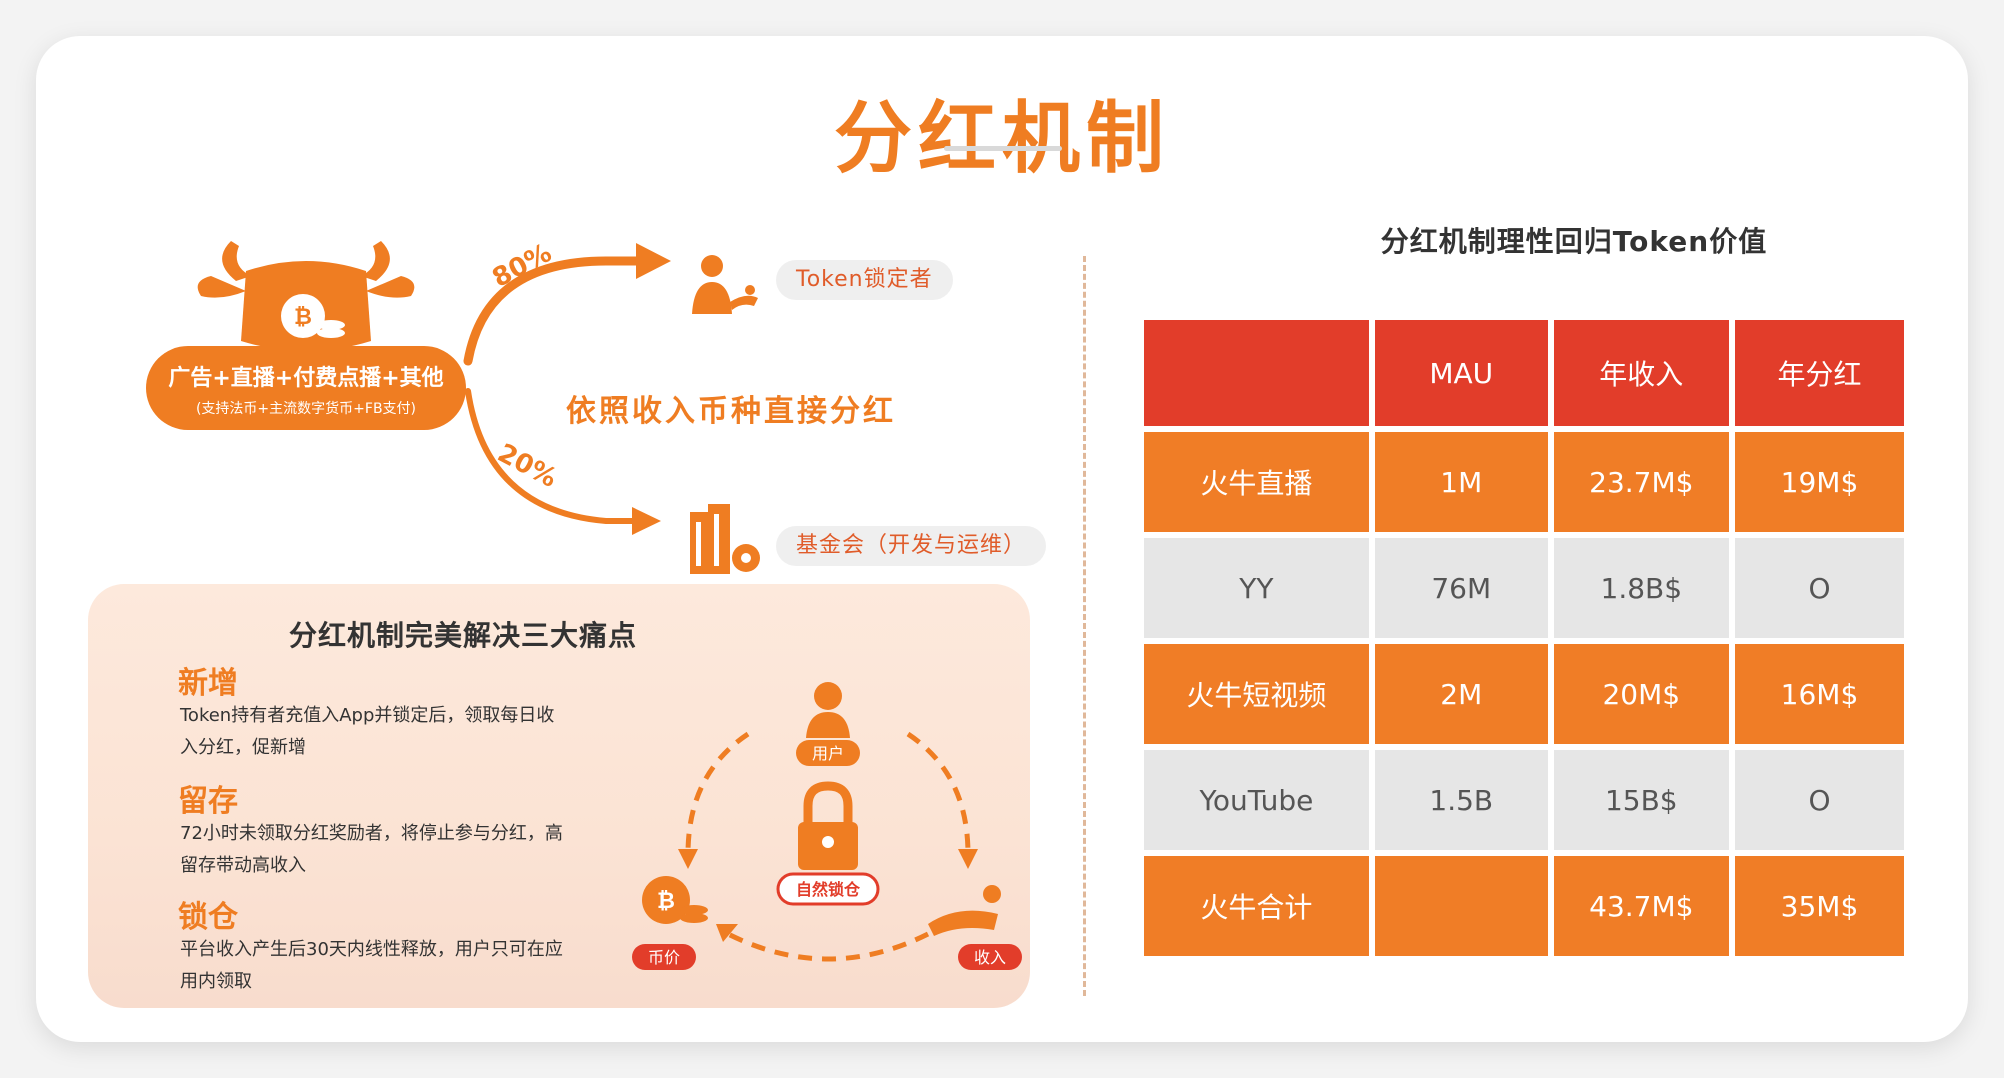 This screenshot has width=2004, height=1078. Describe the element at coordinates (828, 889) in the screenshot. I see `cycle-label-lock: 自然锁仓` at that location.